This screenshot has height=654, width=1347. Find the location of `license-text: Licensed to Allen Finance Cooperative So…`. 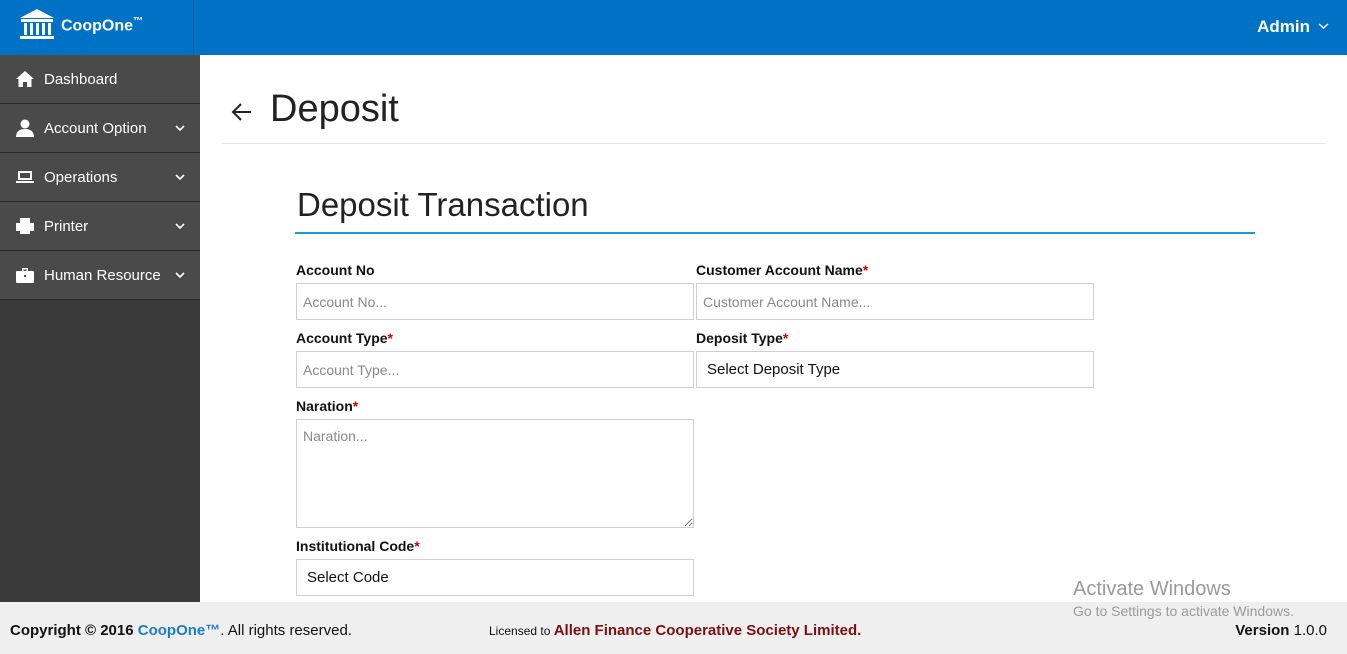

license-text: Licensed to Allen Finance Cooperative So… is located at coordinates (675, 630).